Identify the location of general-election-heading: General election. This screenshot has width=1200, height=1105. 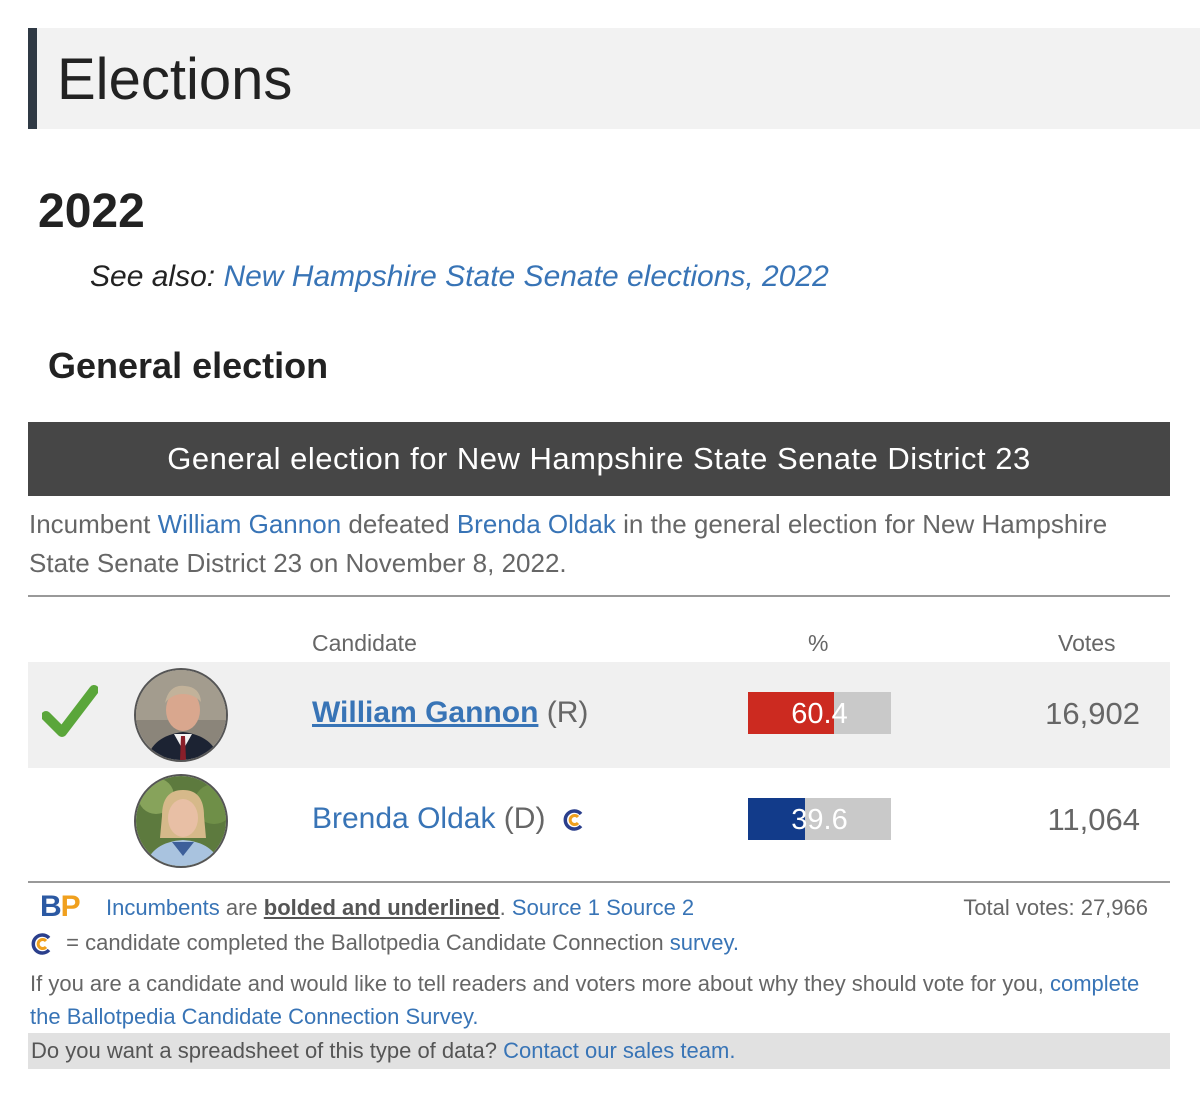
(188, 365).